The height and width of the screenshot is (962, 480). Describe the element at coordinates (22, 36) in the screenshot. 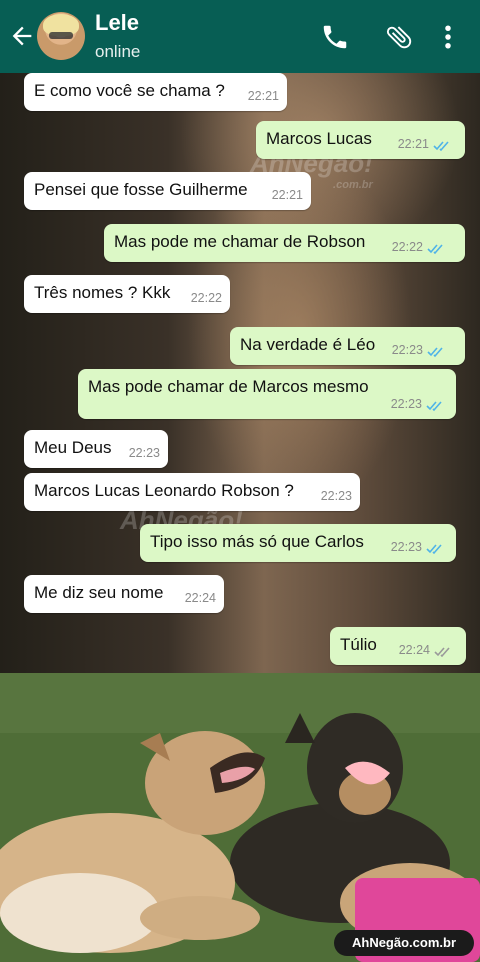

I see `back-arrow-icon` at that location.